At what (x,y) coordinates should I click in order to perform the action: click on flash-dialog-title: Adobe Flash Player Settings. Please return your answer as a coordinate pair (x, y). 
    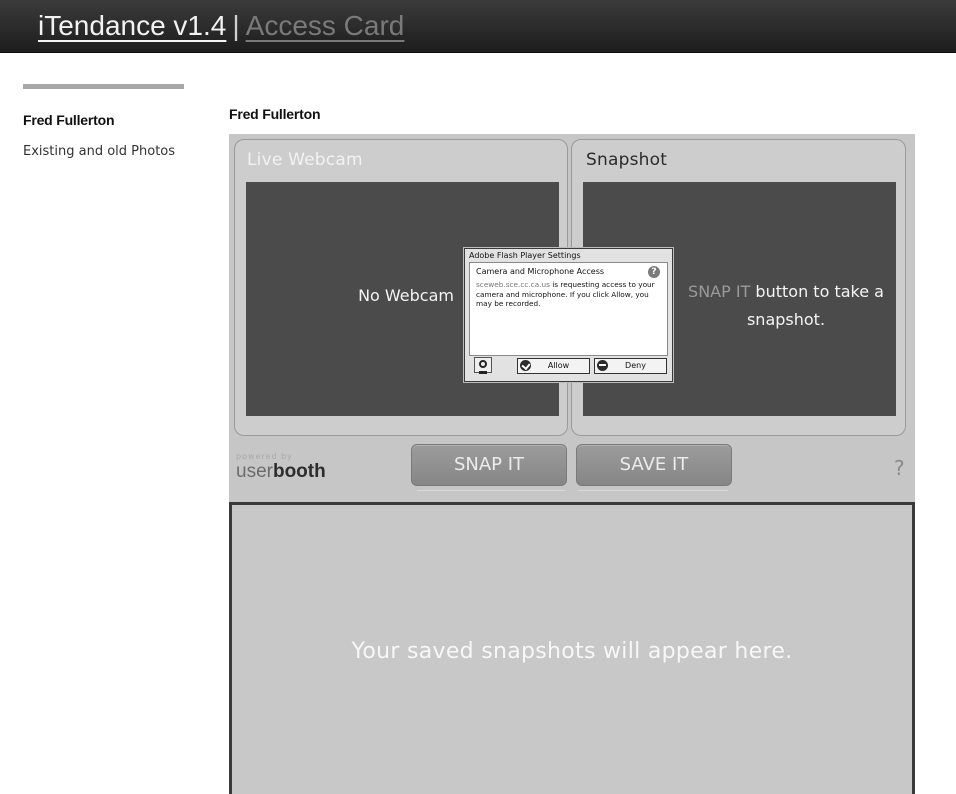
    Looking at the image, I should click on (525, 255).